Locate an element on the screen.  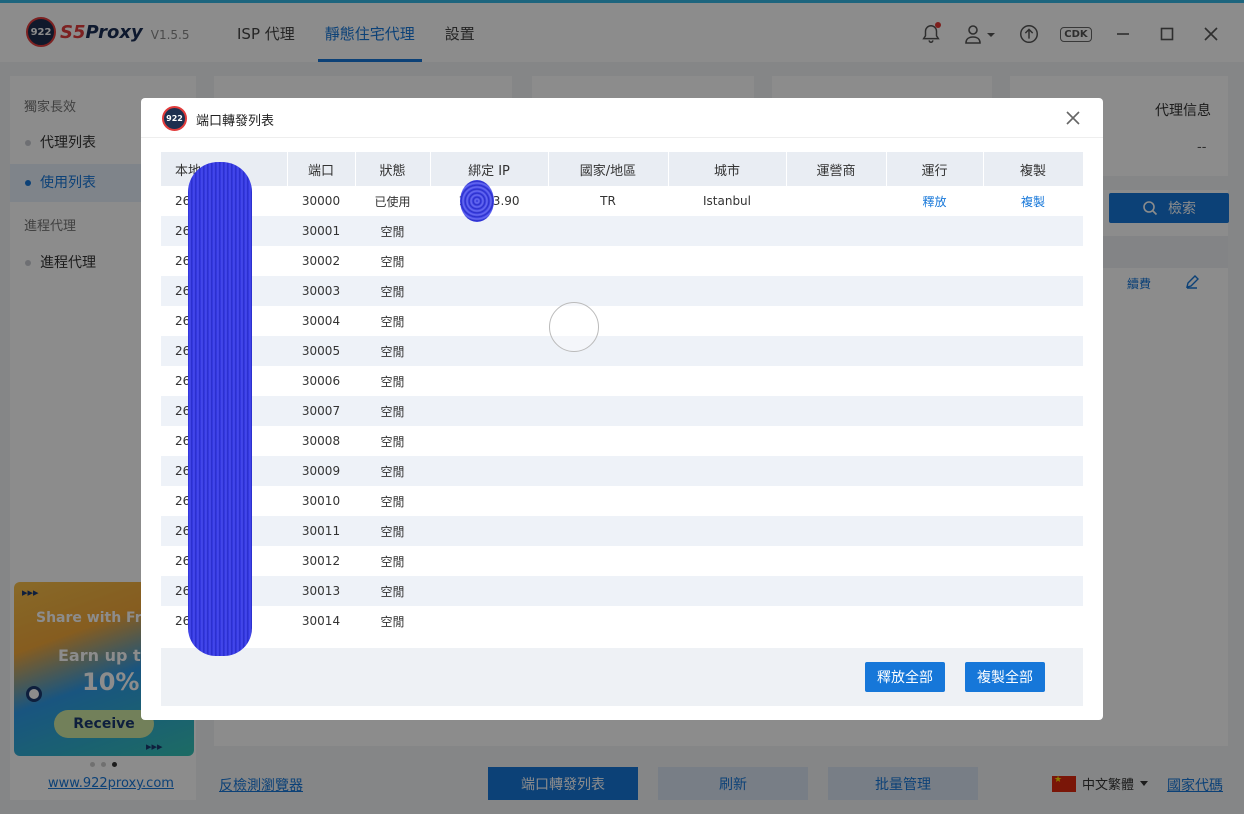
cell-port: 30001 is located at coordinates (321, 231).